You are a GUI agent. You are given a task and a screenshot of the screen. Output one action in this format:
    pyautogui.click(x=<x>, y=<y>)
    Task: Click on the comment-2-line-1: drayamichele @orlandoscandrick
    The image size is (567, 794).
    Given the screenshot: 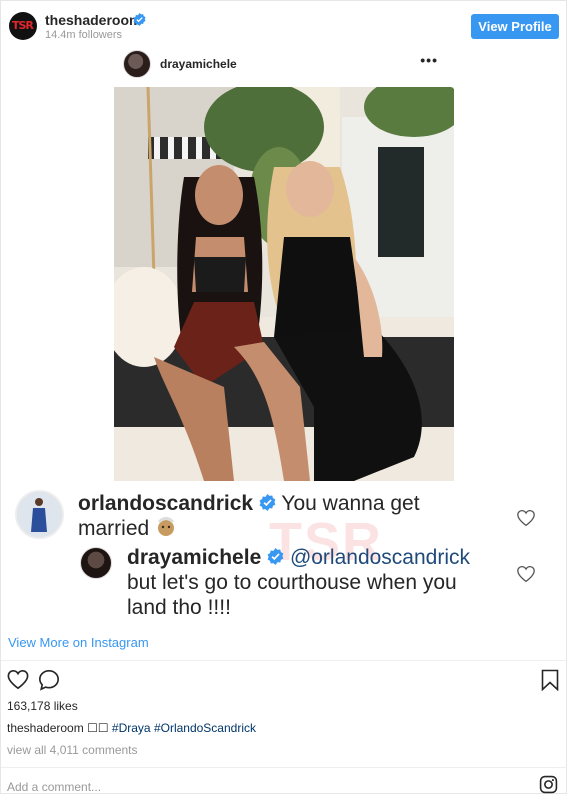 What is the action you would take?
    pyautogui.click(x=298, y=558)
    